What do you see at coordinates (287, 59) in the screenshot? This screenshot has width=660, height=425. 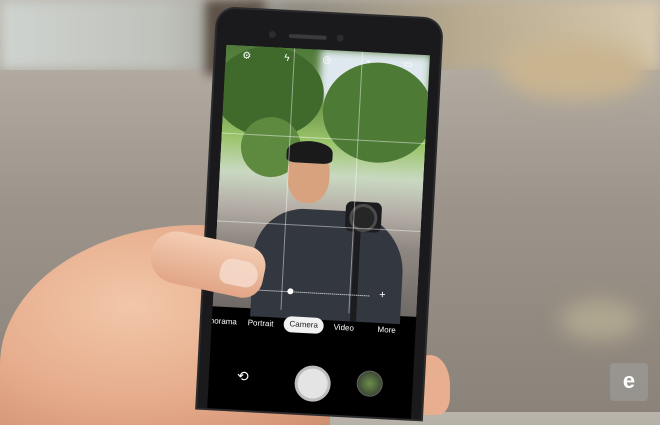 I see `flash-off-icon: ϟ` at bounding box center [287, 59].